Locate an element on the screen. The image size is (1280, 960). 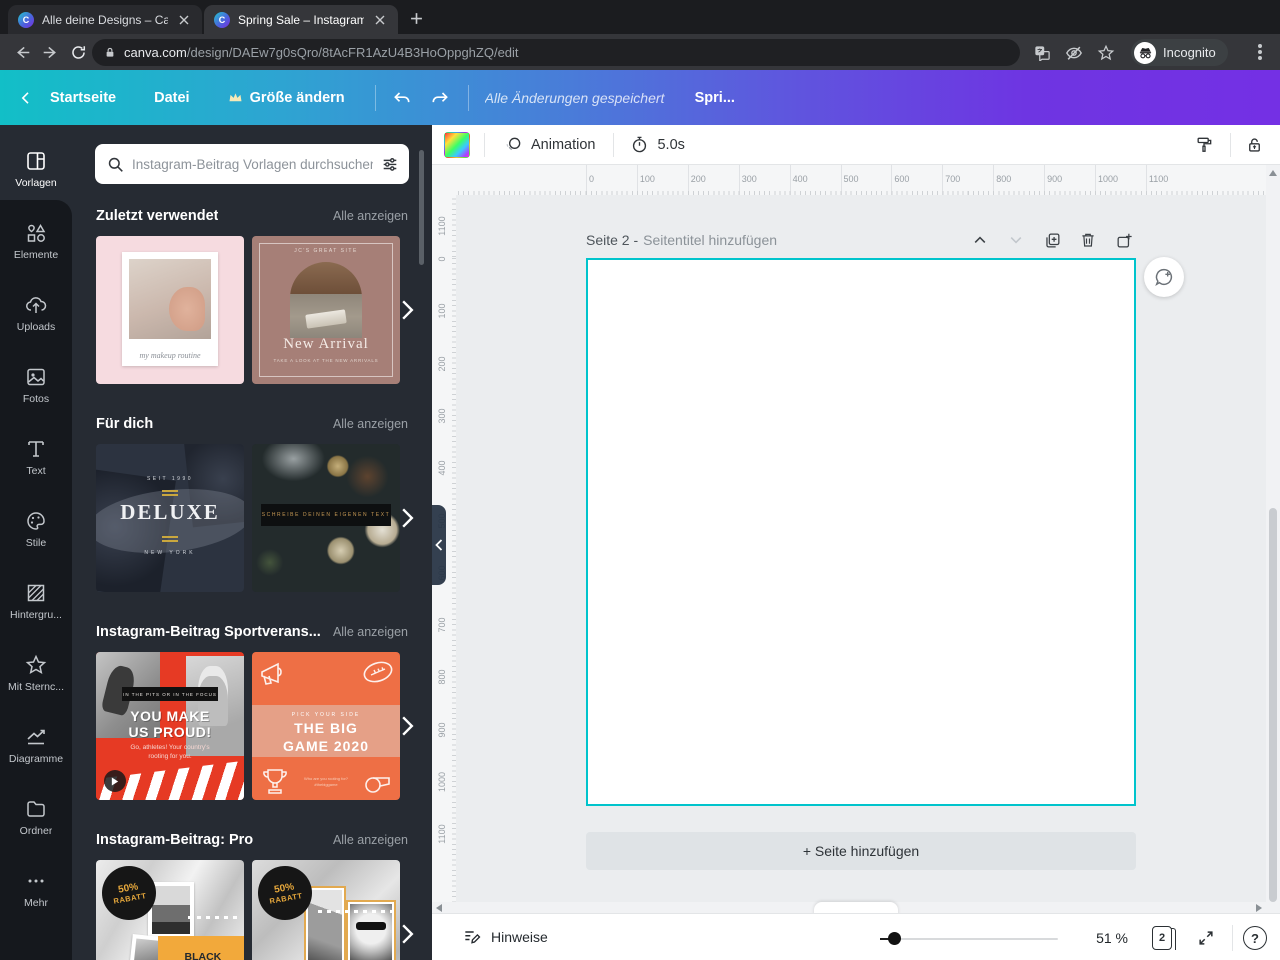
sidebar-item-diagramme: Diagramme is located at coordinates (36, 745).